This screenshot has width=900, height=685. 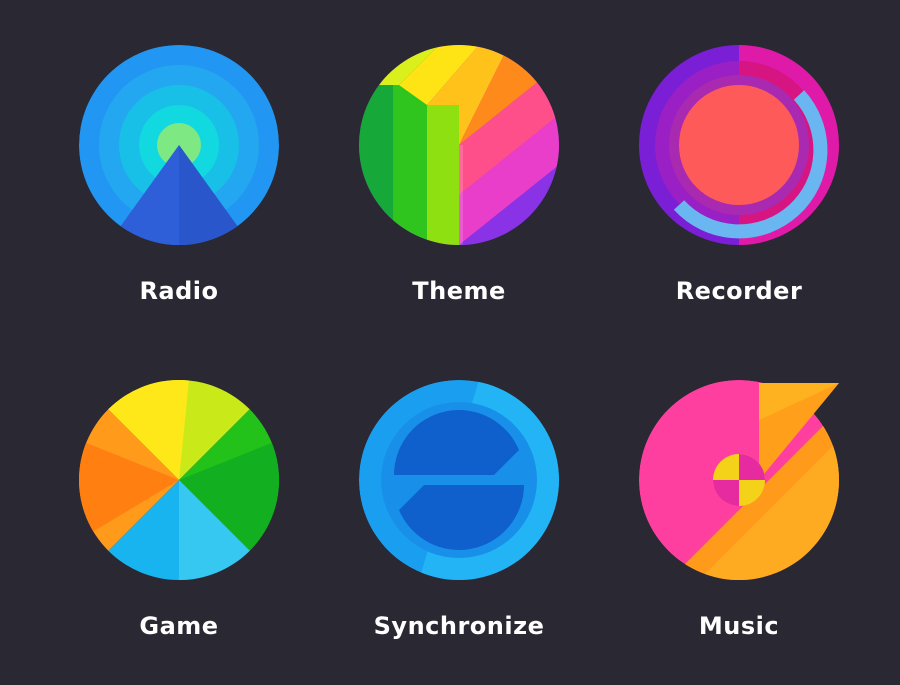 What do you see at coordinates (739, 291) in the screenshot?
I see `recorder-label: Recorder` at bounding box center [739, 291].